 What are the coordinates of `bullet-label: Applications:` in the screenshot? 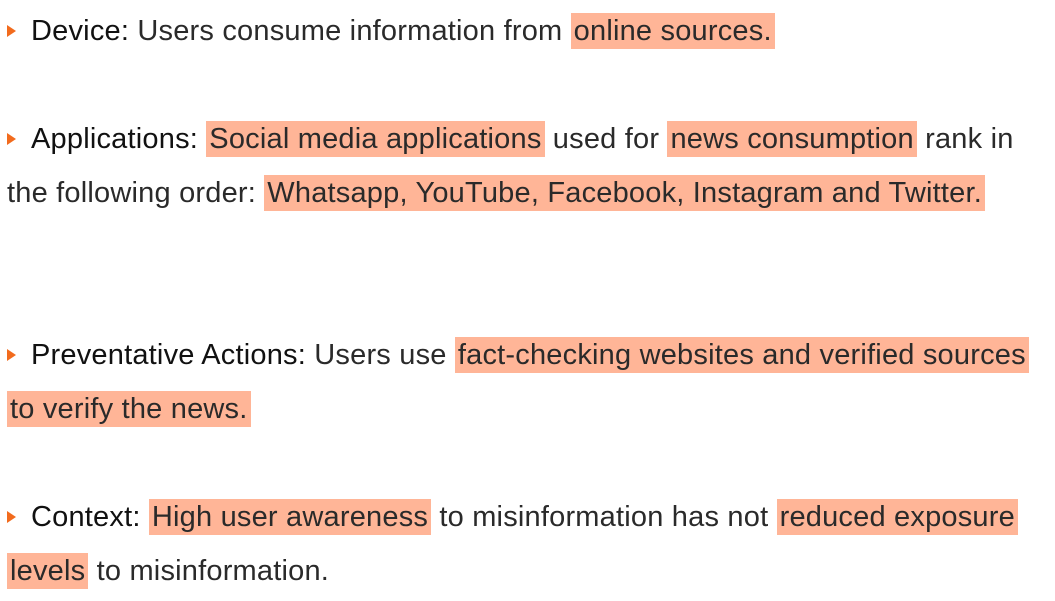 It's located at (115, 139).